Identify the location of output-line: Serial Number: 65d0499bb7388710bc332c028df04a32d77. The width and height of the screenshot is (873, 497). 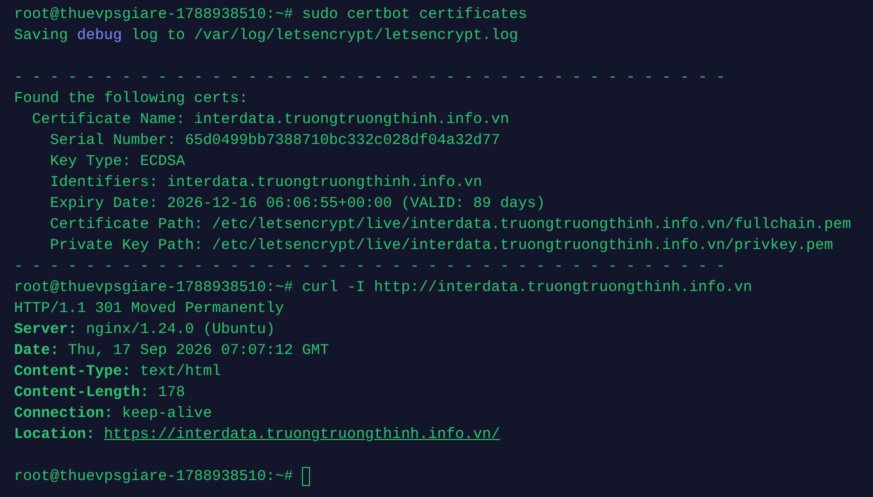
(274, 141).